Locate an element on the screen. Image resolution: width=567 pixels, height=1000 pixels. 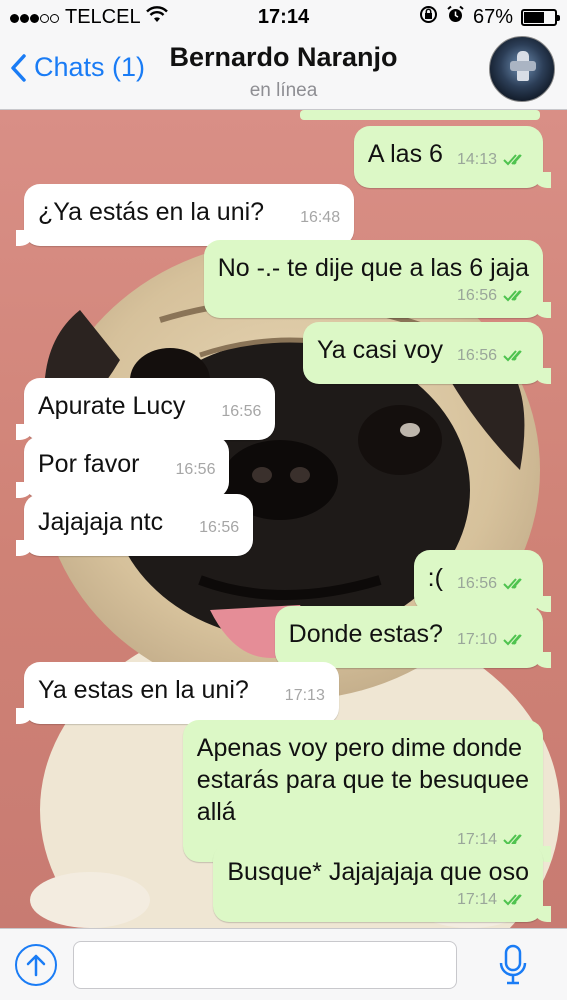
avatar-figure-arms is located at coordinates (523, 66).